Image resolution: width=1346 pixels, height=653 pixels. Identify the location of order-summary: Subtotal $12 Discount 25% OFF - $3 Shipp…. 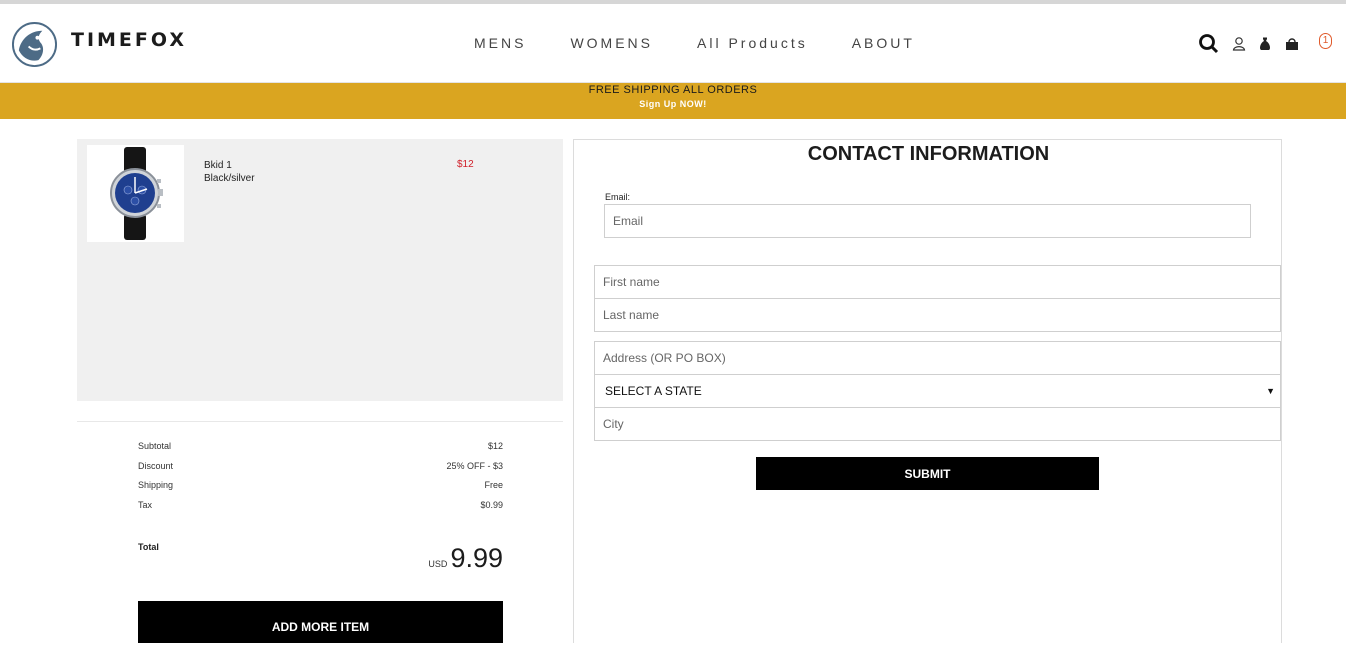
(320, 480).